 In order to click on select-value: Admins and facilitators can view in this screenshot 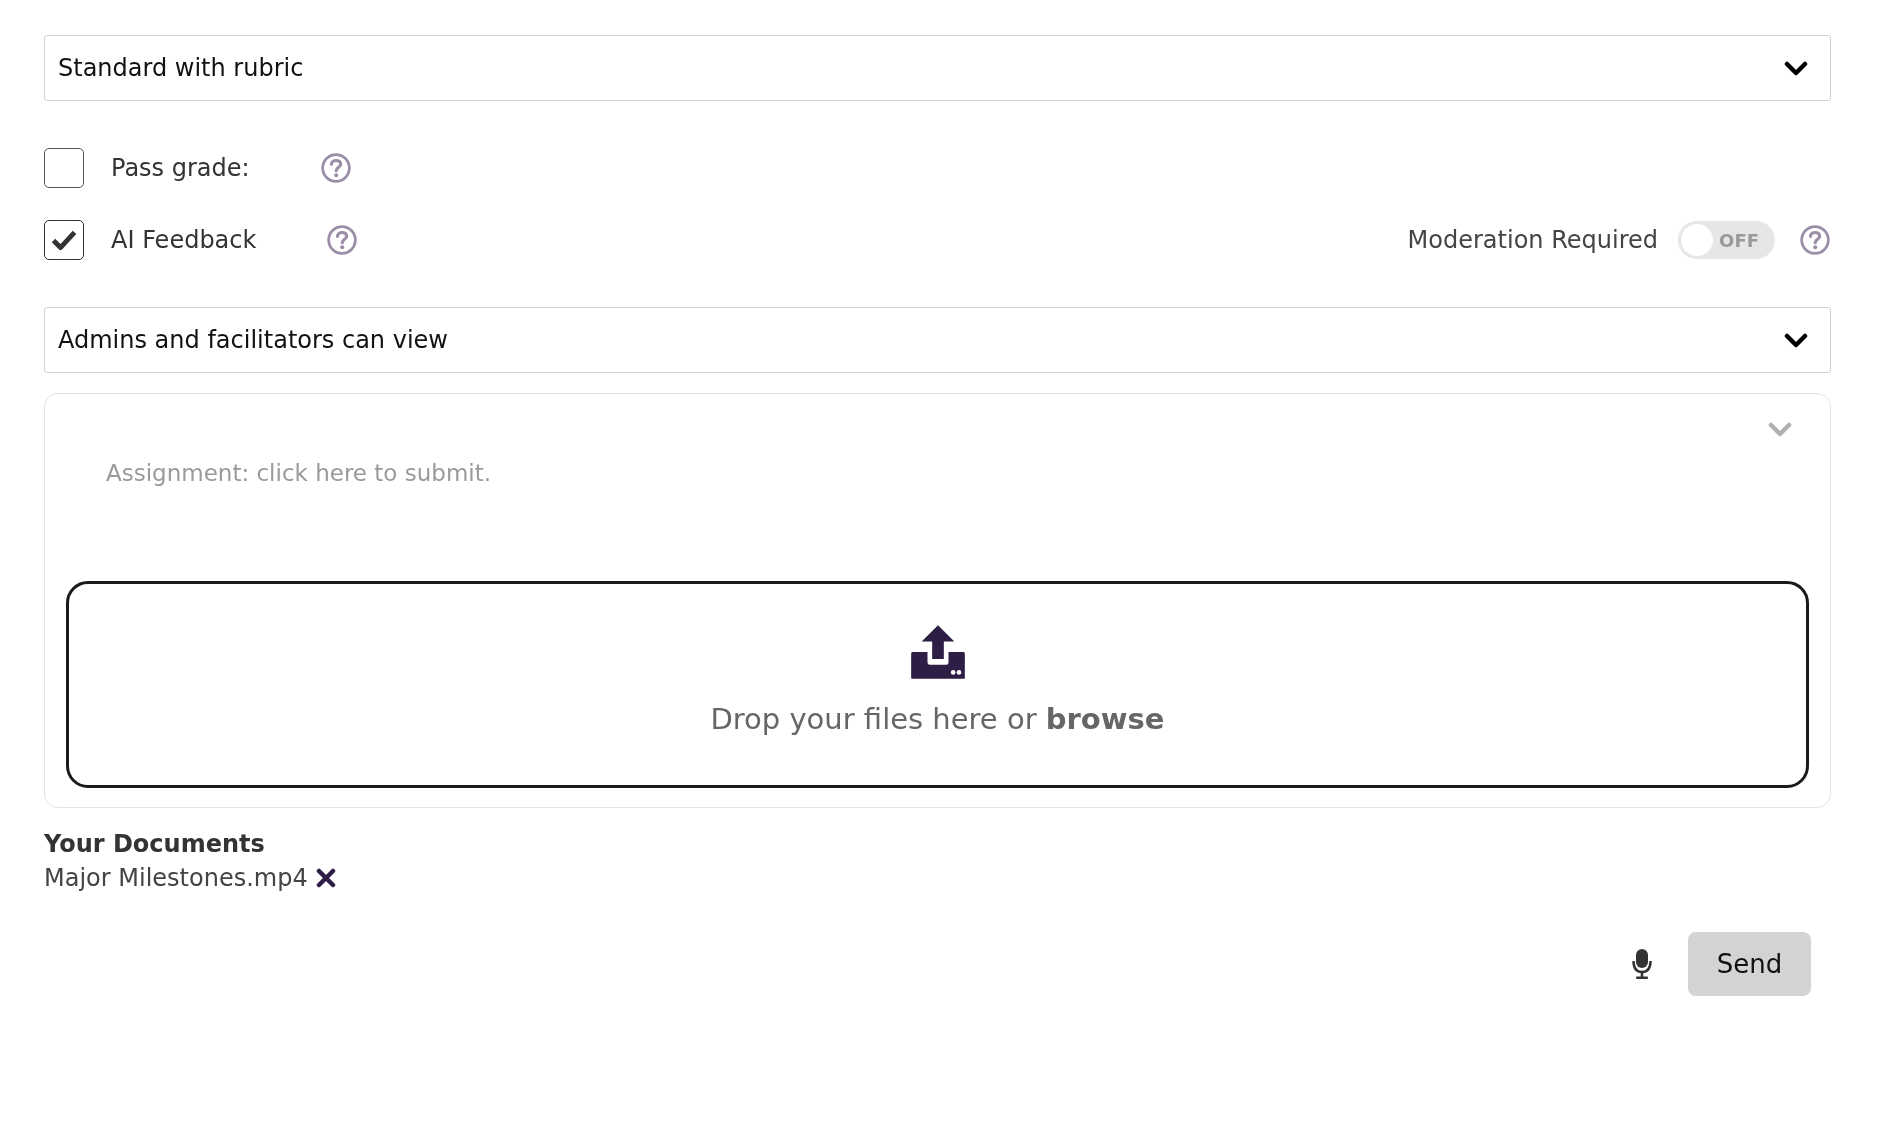, I will do `click(253, 340)`.